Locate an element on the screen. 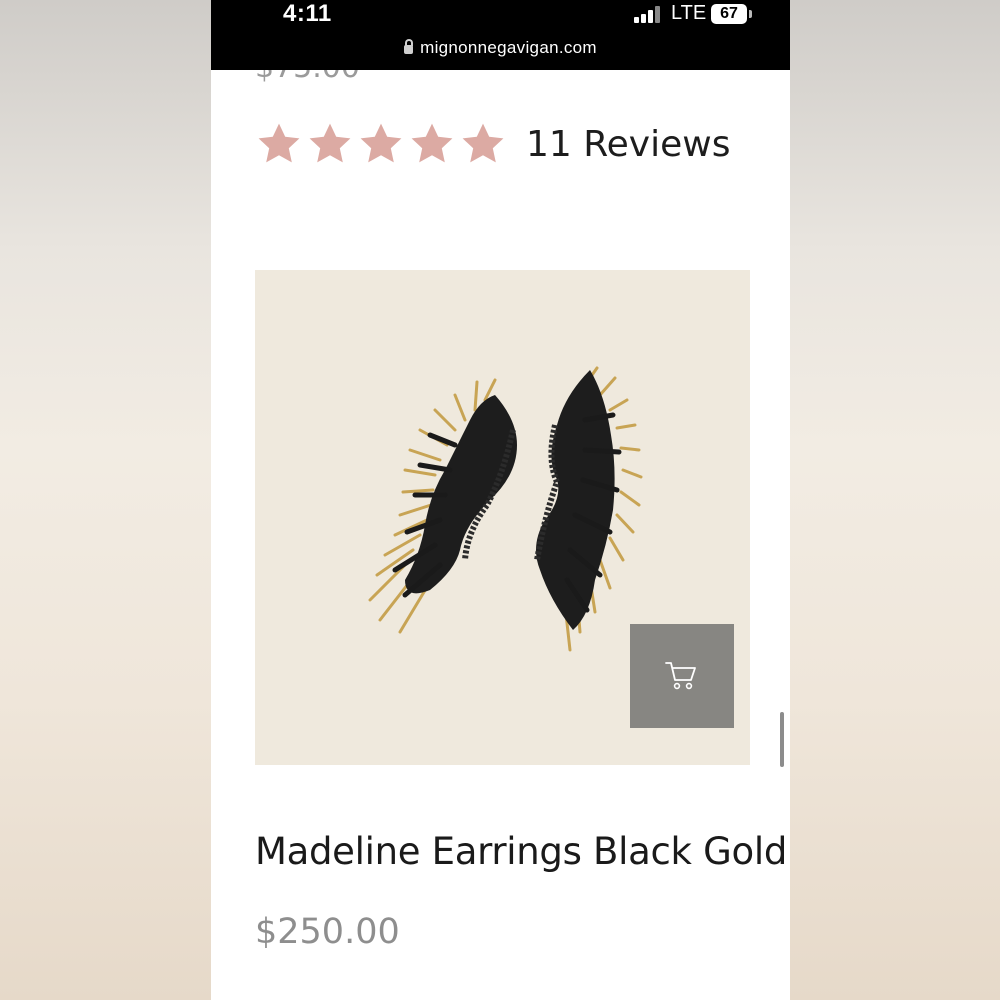  previous-product-price: $75.00 is located at coordinates (307, 77).